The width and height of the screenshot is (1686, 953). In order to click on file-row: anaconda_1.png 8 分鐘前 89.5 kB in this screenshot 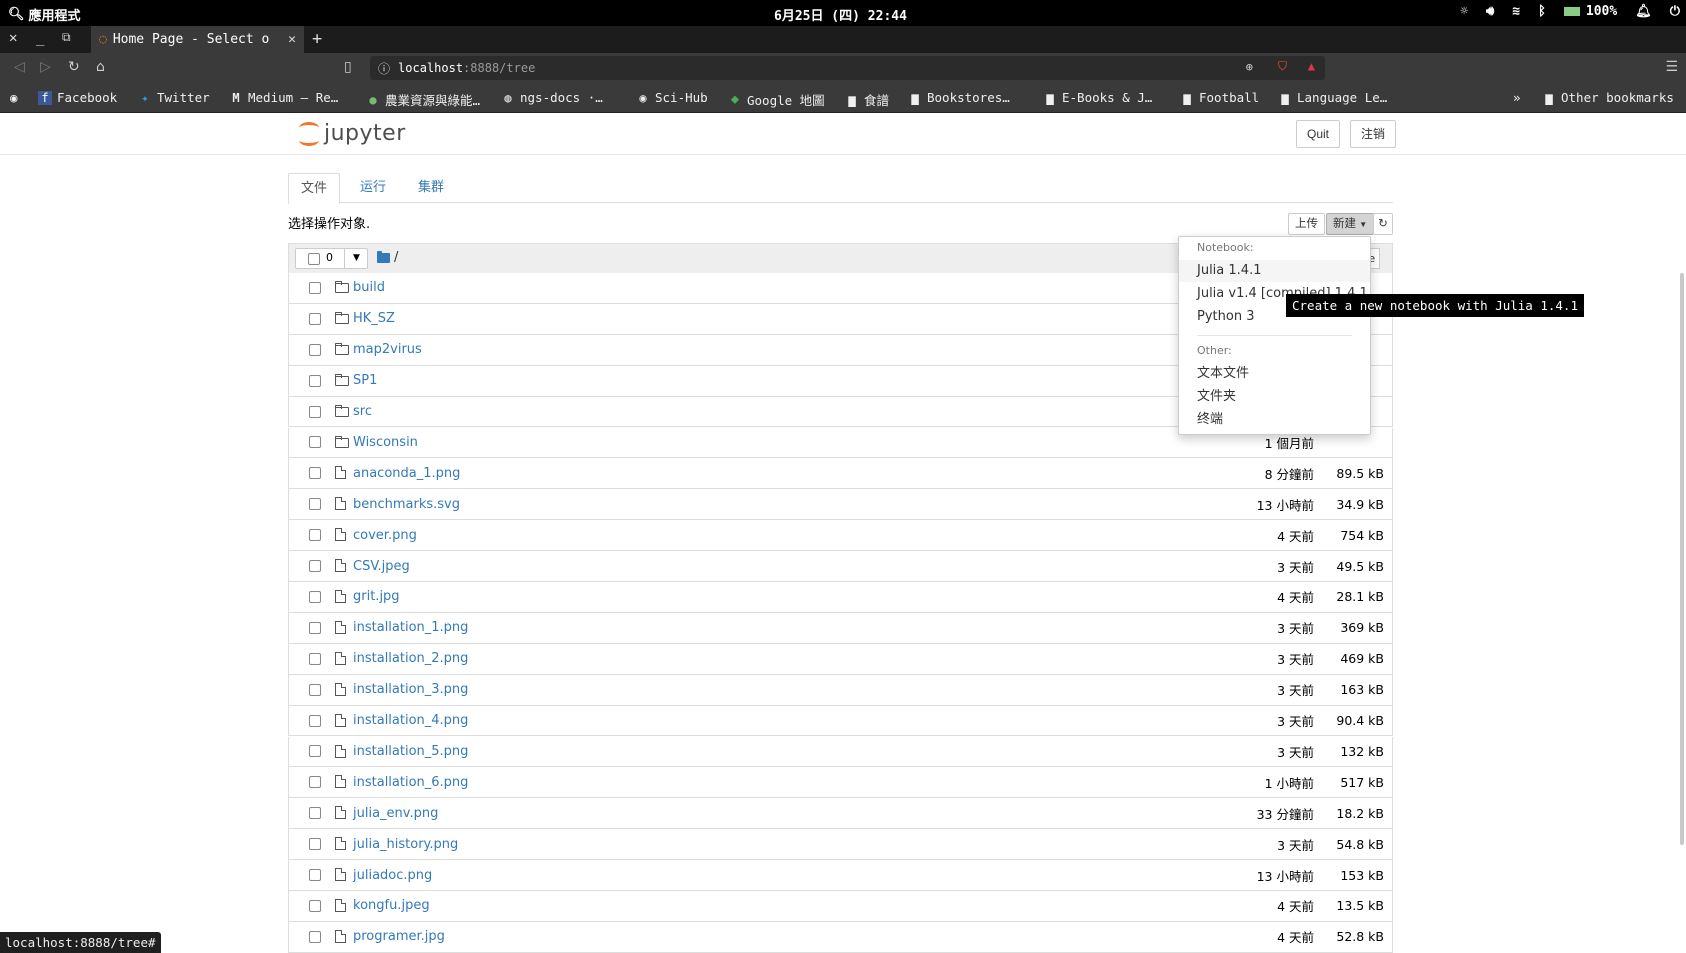, I will do `click(840, 474)`.